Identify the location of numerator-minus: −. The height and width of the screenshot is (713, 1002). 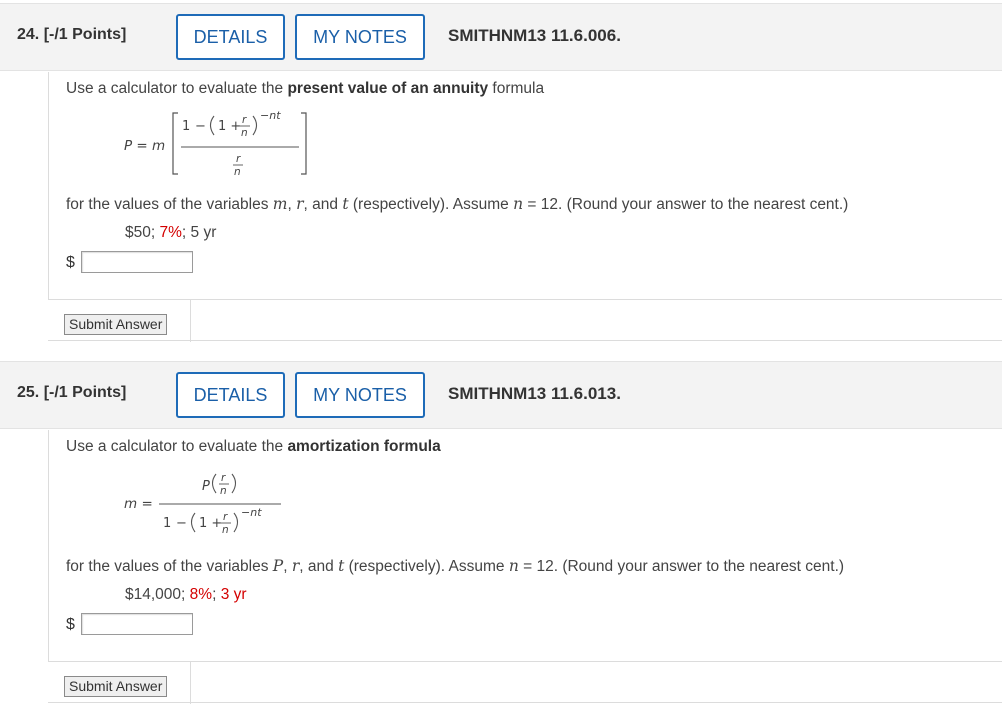
(200, 126).